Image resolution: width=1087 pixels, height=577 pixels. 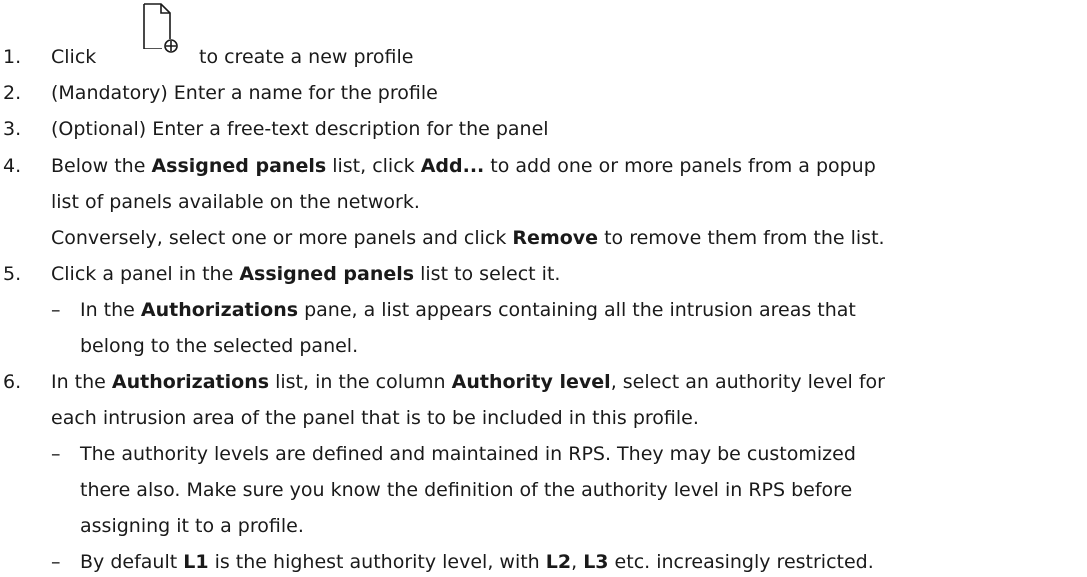 What do you see at coordinates (235, 202) in the screenshot?
I see `step-4-line-2: list of panels available on the network.` at bounding box center [235, 202].